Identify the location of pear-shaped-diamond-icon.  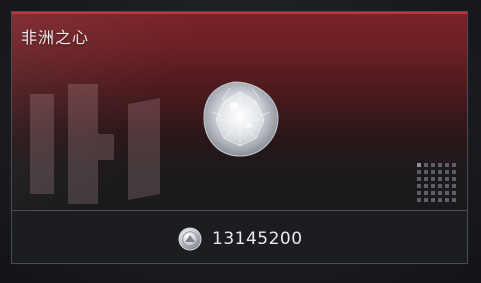
(241, 119).